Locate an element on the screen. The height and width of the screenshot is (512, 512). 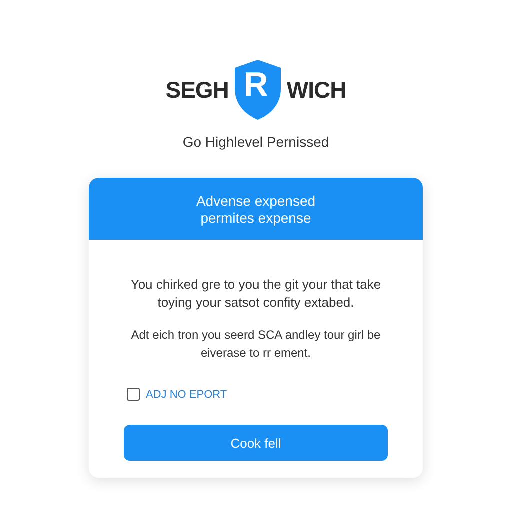
subtitle: Go Highlevel Pernissed is located at coordinates (256, 142).